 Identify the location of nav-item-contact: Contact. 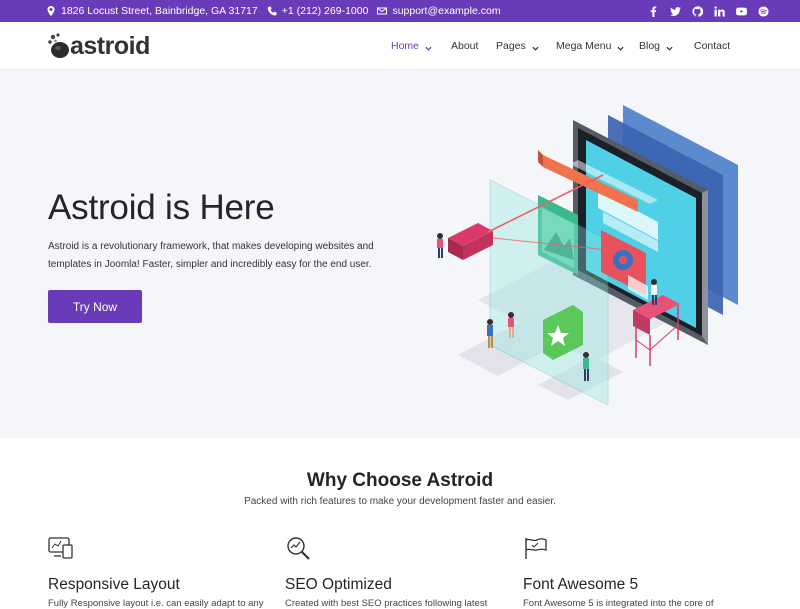
(712, 46).